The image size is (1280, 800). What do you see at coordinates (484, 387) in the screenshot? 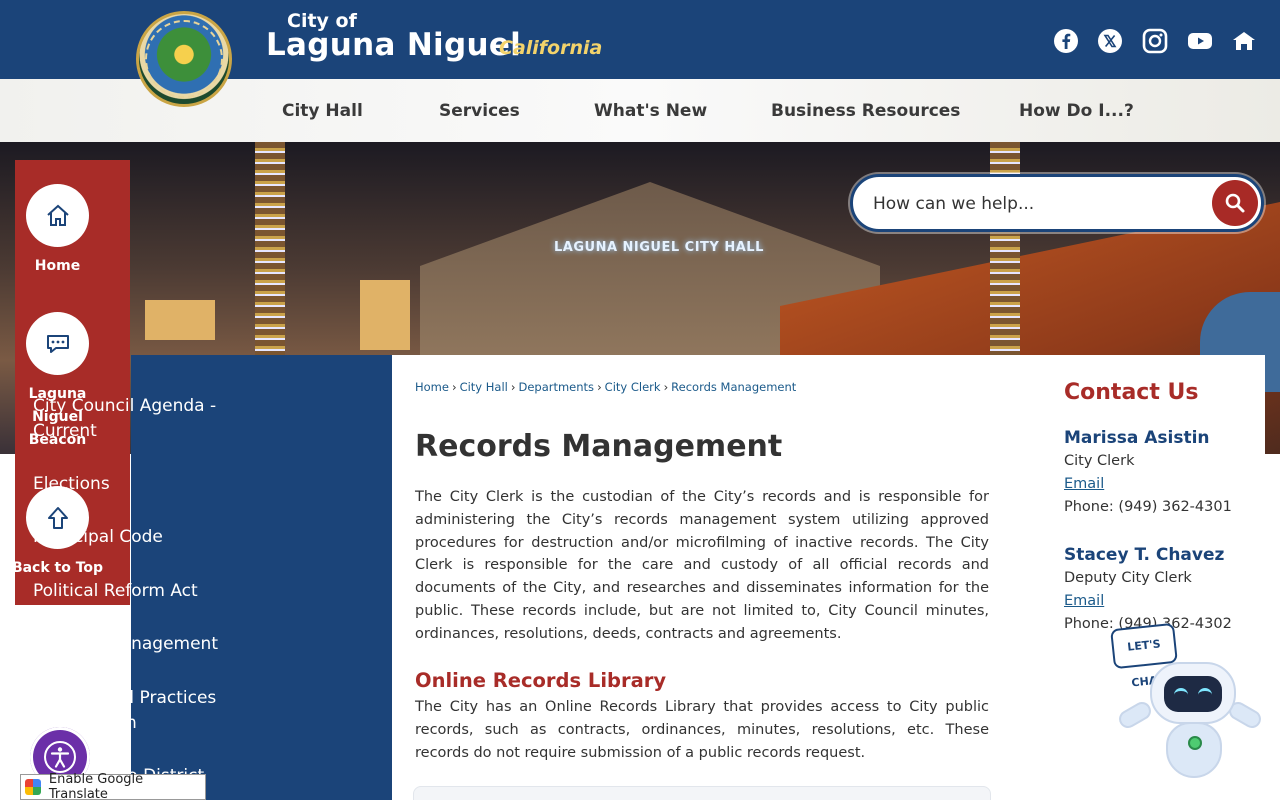
I see `breadcrumb-city-hall: City Hall` at bounding box center [484, 387].